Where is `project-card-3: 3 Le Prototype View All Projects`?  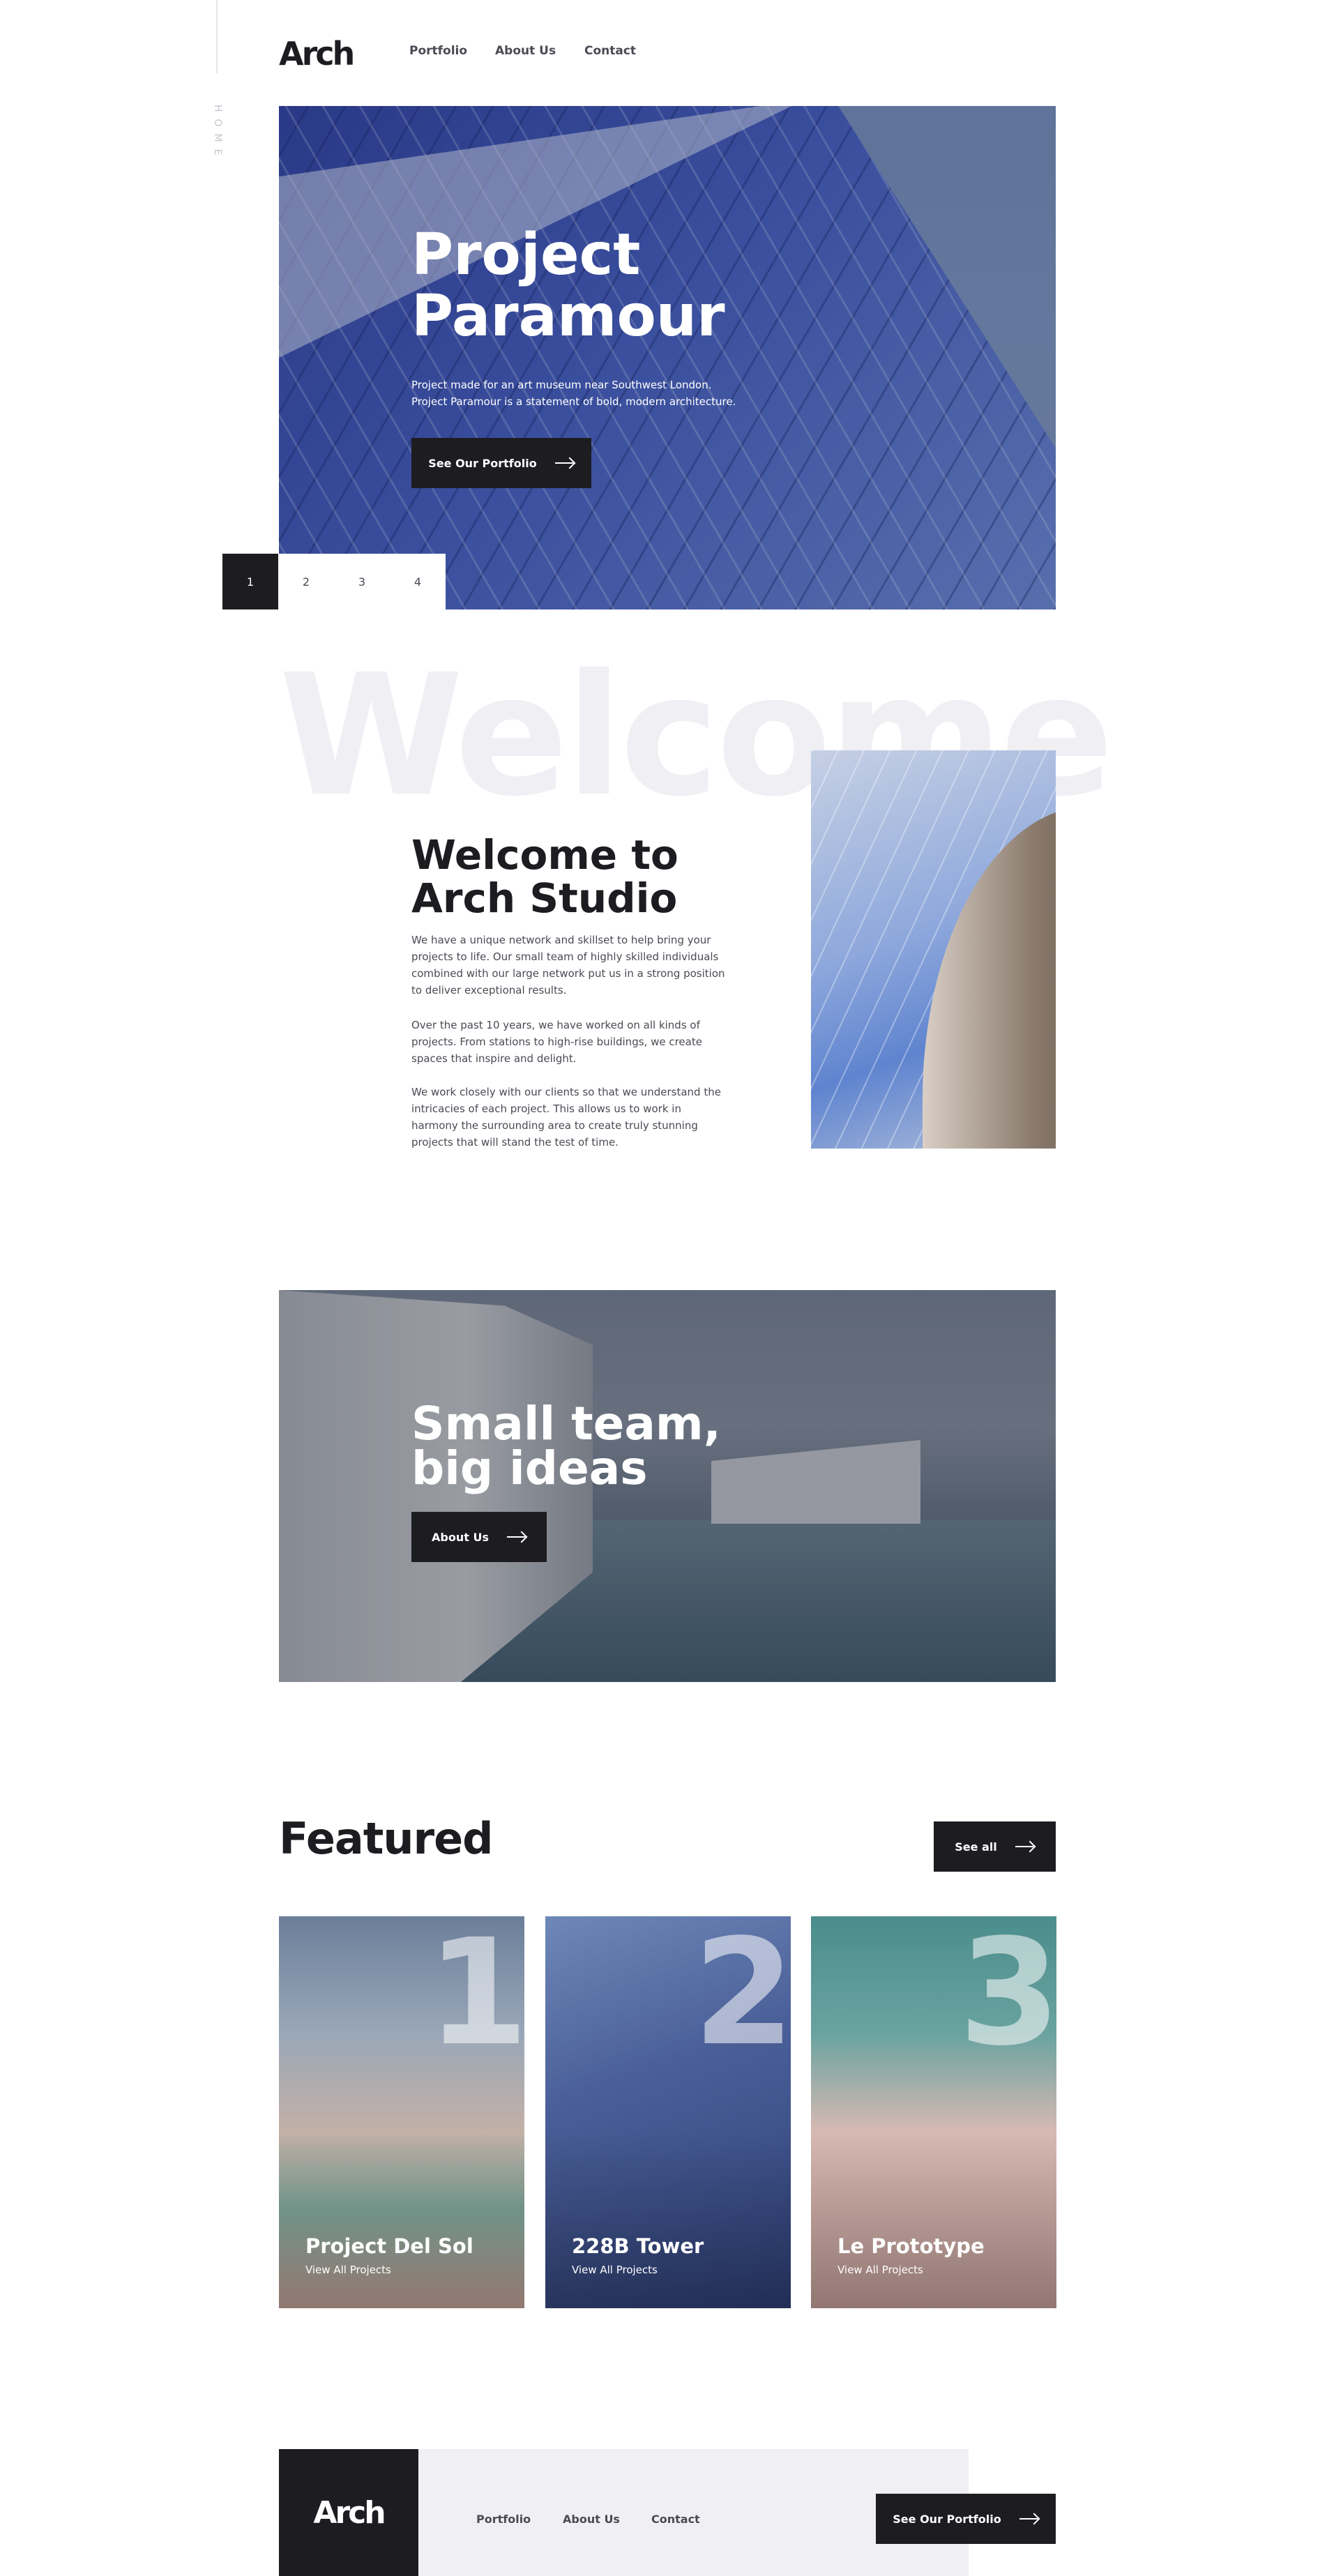
project-card-3: 3 Le Prototype View All Projects is located at coordinates (934, 2112).